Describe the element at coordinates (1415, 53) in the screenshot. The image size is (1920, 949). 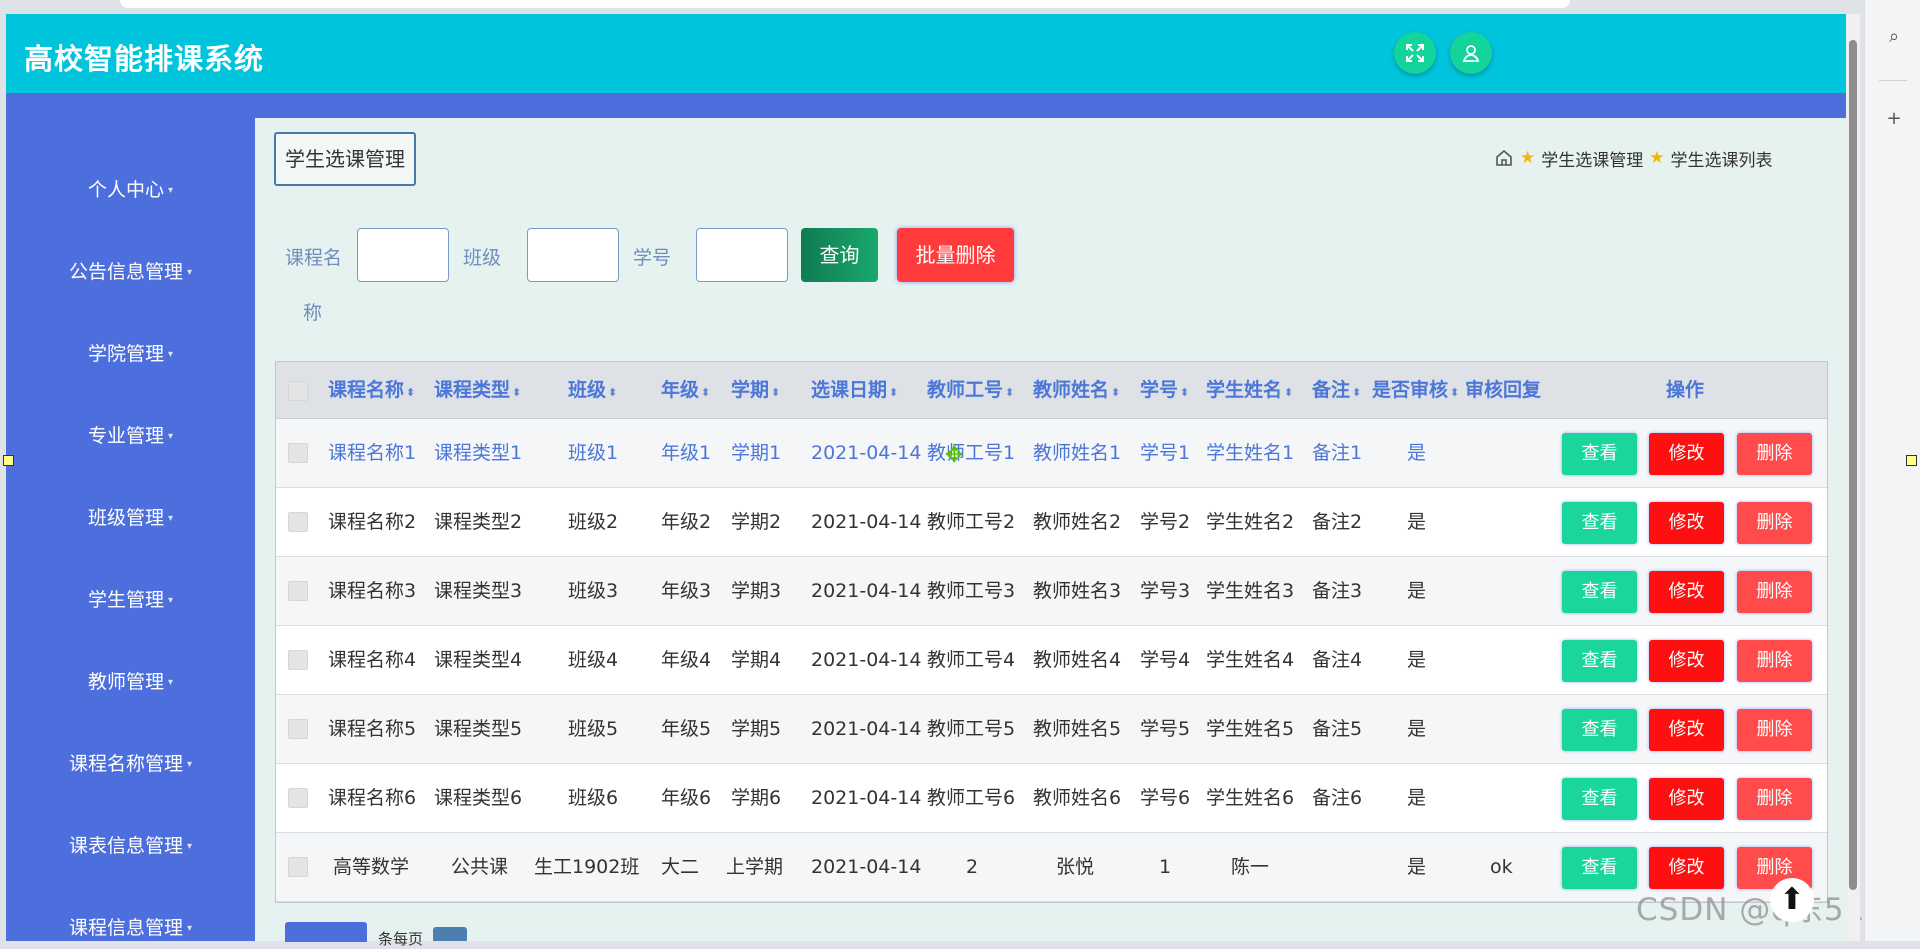
I see `fullscreen-button` at that location.